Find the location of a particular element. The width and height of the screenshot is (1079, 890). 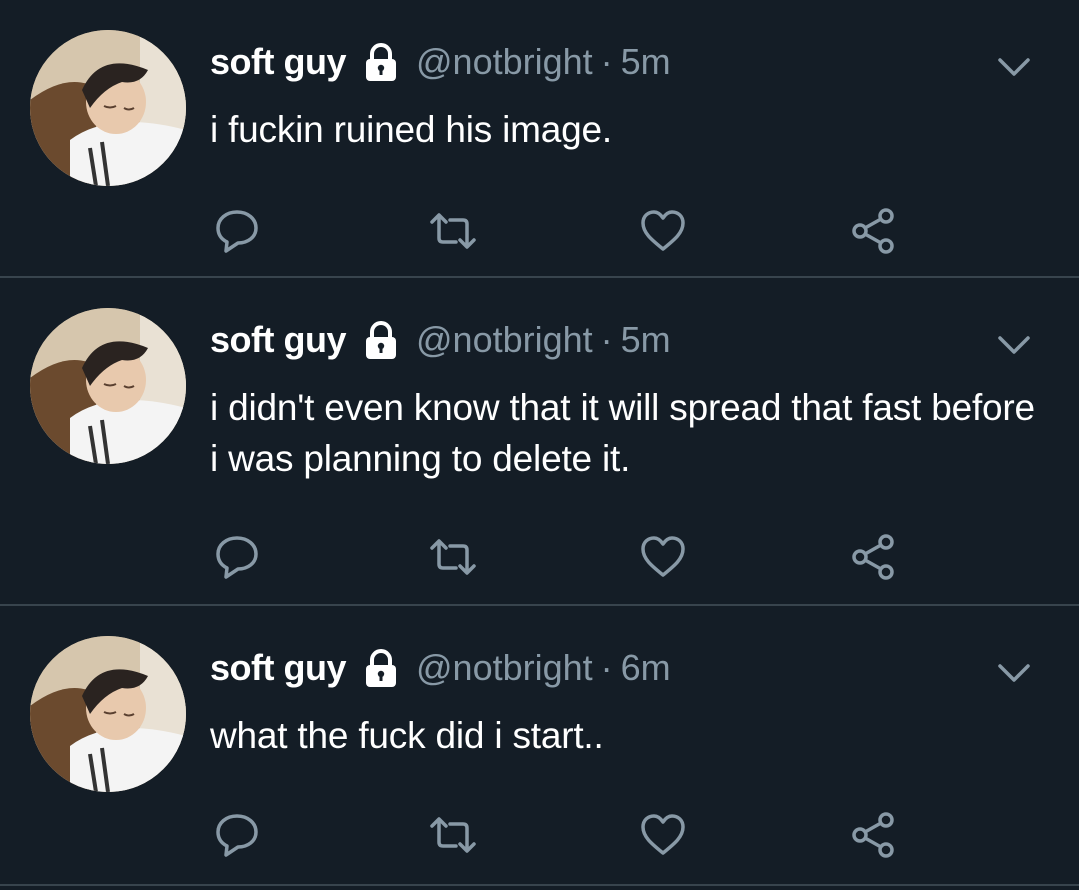

tweet-header: soft guy @notbright · 6m is located at coordinates (440, 668).